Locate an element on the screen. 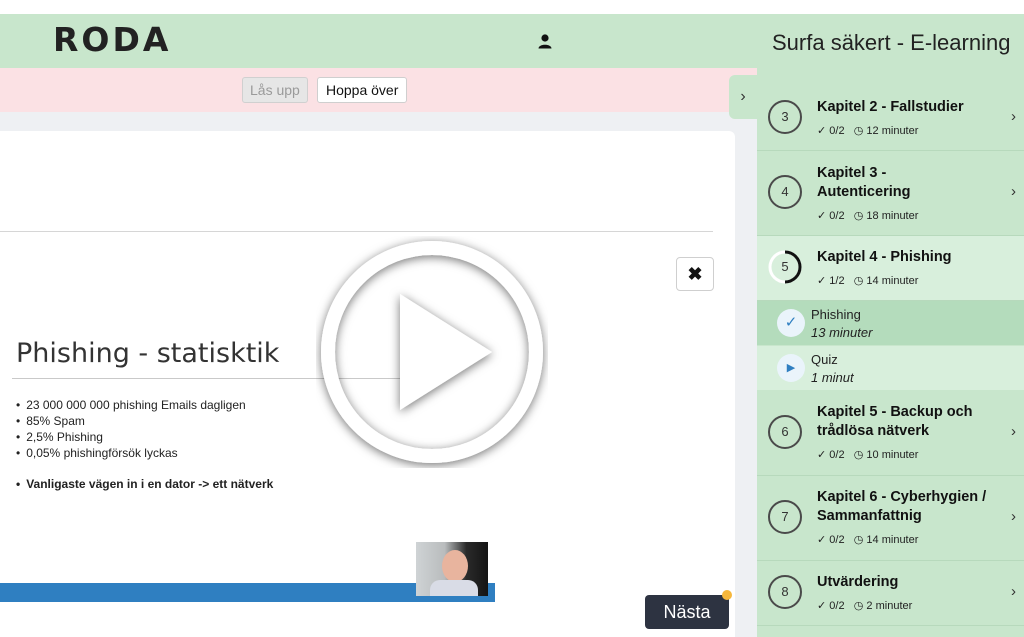  unlock-button: Lås upp is located at coordinates (275, 90).